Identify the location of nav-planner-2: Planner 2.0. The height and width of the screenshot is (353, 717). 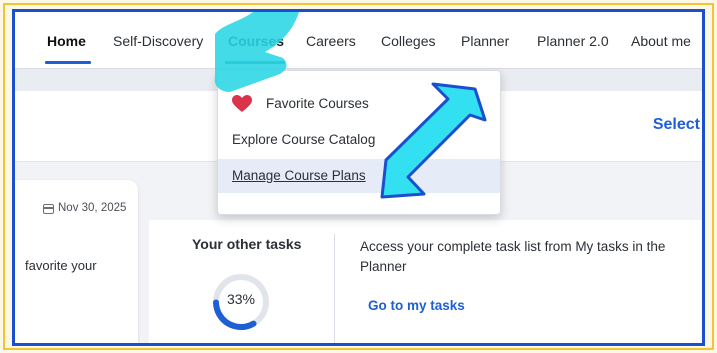
(573, 41).